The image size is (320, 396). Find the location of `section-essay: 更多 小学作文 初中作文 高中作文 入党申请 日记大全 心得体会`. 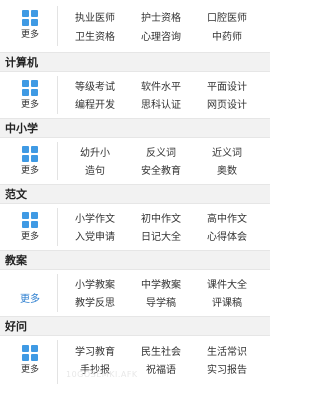

section-essay: 更多 小学作文 初中作文 高中作文 入党申请 日记大全 心得体会 is located at coordinates (135, 227).